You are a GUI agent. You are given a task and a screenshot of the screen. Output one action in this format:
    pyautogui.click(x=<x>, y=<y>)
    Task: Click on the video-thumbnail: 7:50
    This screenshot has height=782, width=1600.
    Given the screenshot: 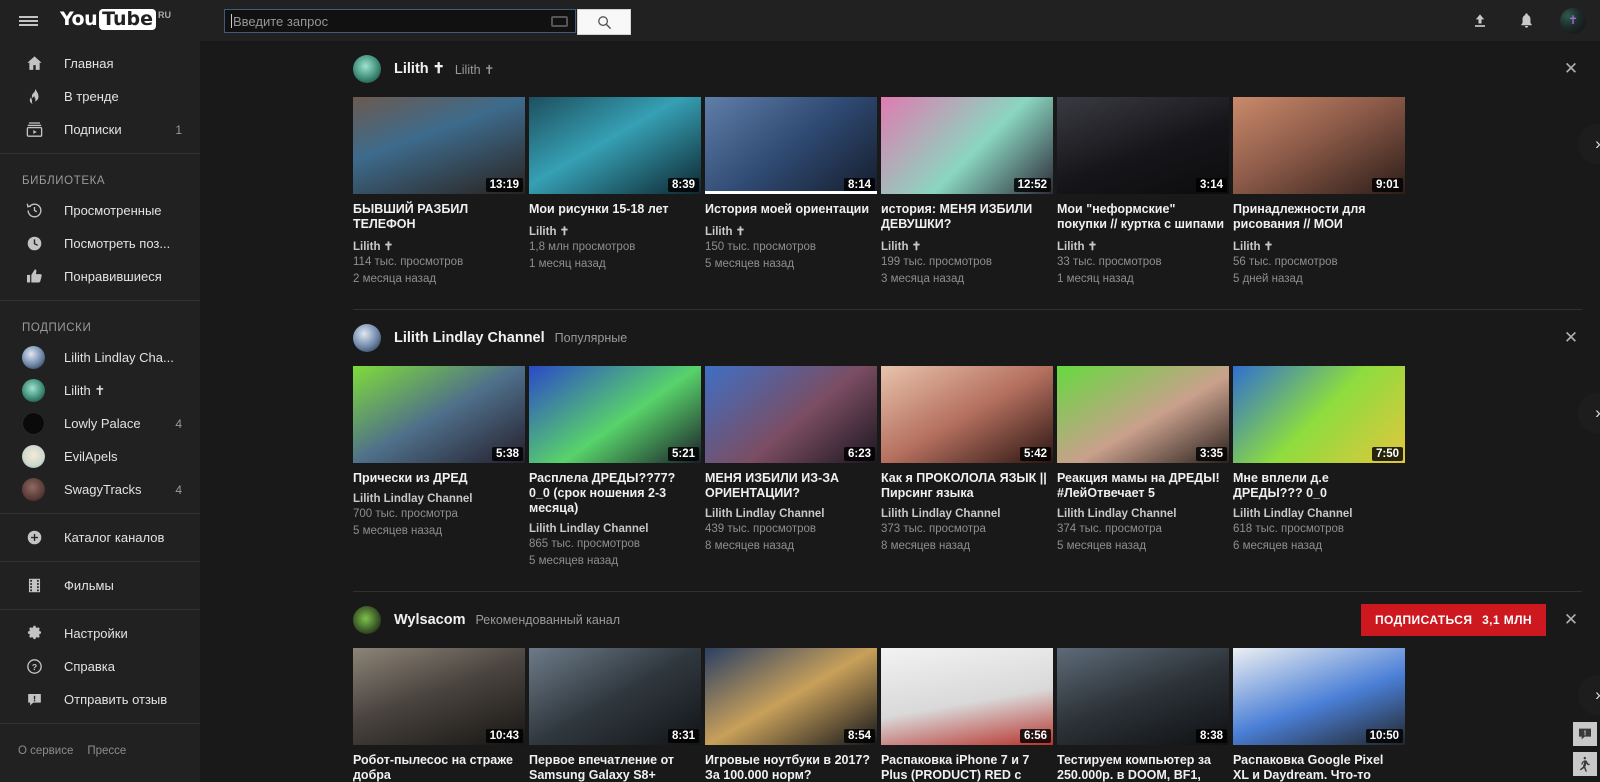 What is the action you would take?
    pyautogui.click(x=1319, y=414)
    